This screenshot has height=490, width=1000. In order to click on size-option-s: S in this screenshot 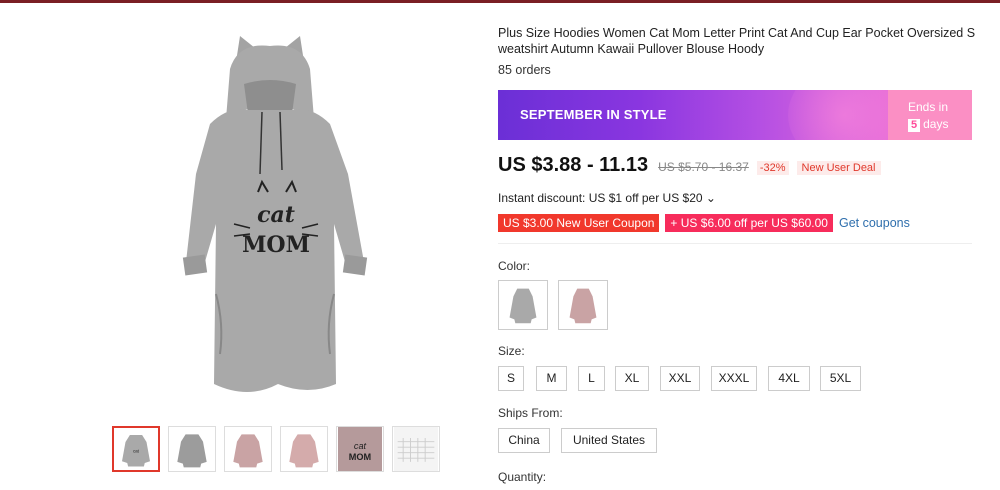, I will do `click(511, 378)`.